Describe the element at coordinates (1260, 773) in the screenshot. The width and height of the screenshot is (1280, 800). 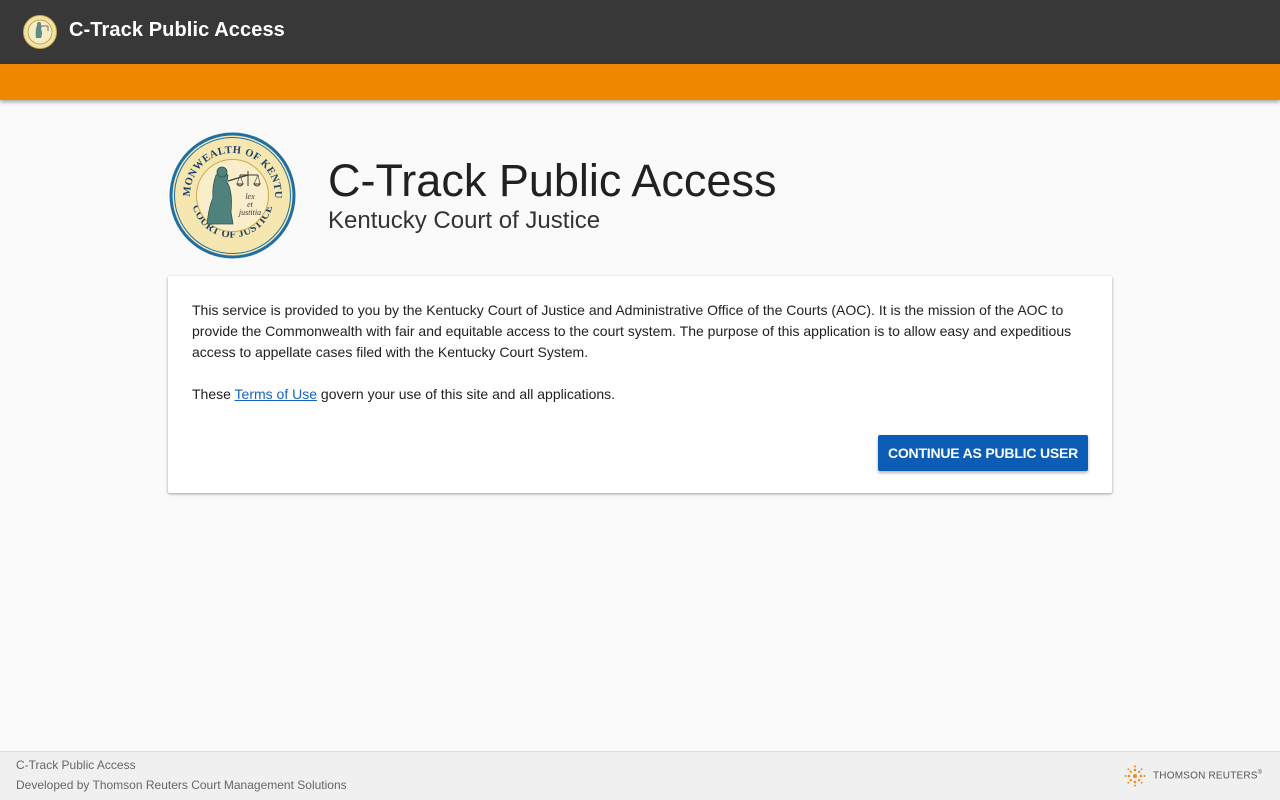
I see `vendor-registered-mark: ®` at that location.